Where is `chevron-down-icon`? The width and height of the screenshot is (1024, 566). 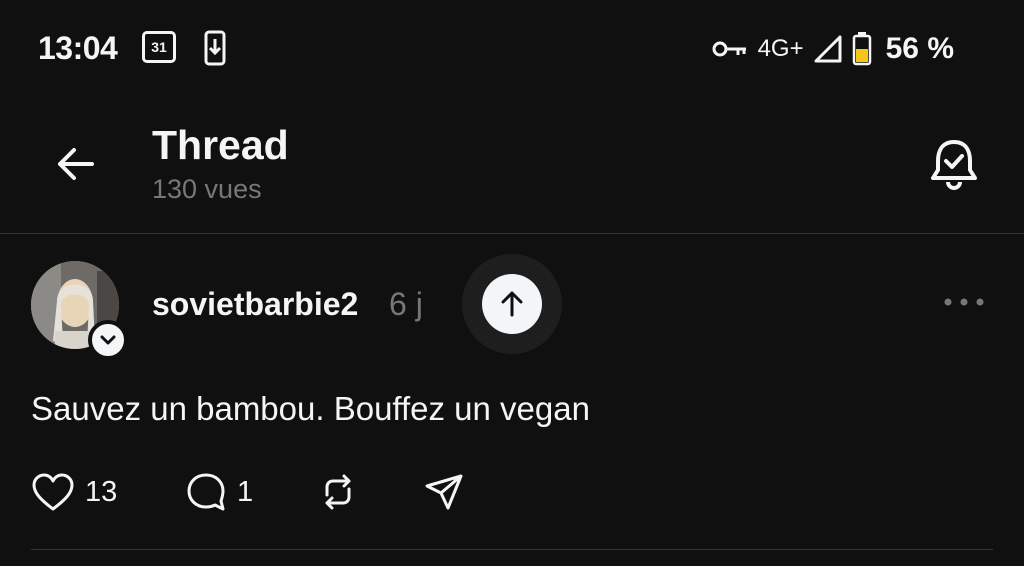 chevron-down-icon is located at coordinates (108, 340).